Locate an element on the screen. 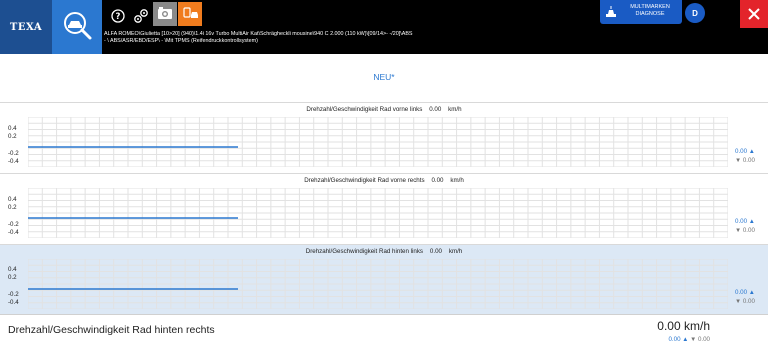  multibrand-label-line1: MULTIMARKEN is located at coordinates (650, 7).